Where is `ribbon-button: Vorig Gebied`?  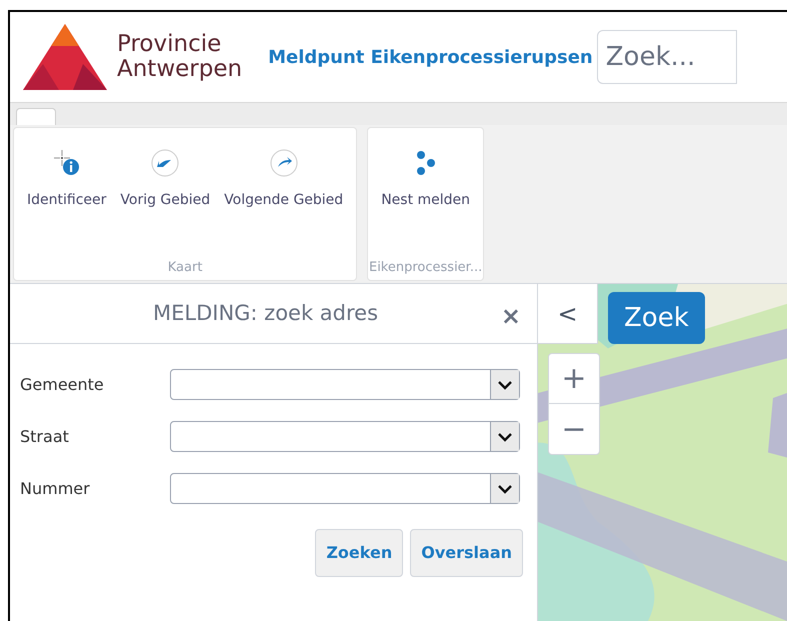 ribbon-button: Vorig Gebied is located at coordinates (165, 188).